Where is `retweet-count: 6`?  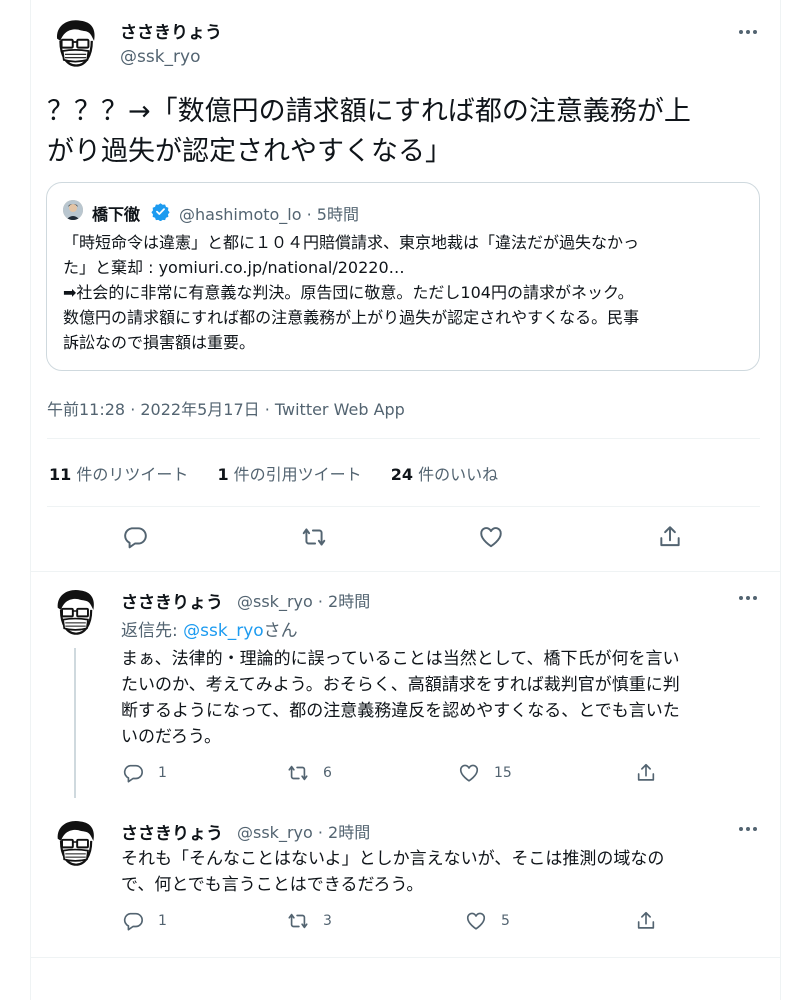
retweet-count: 6 is located at coordinates (327, 773).